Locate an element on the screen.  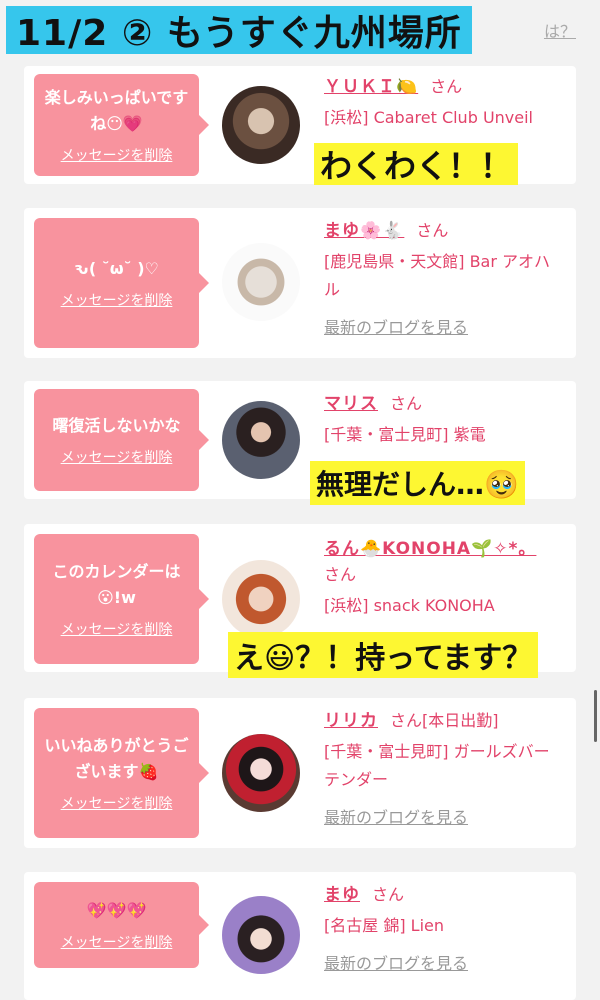
shop-name: [千葉・富士見町] 紫電 is located at coordinates (445, 435).